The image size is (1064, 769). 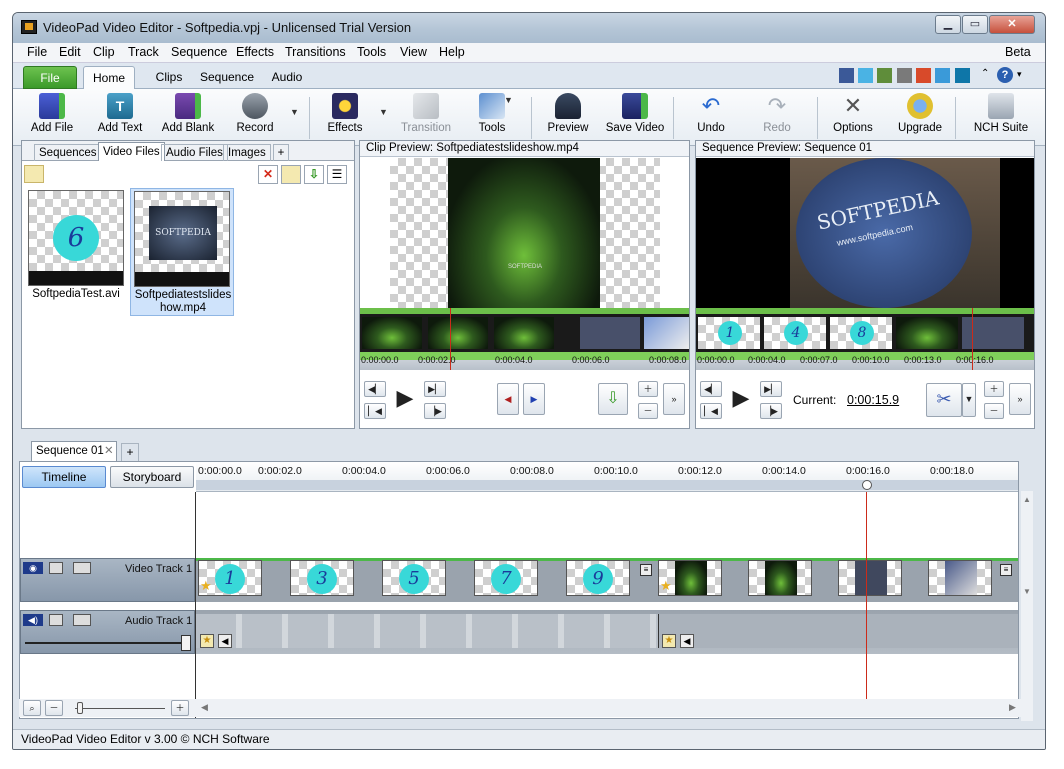 I want to click on video-track-lane: 1 ★ 3 5 7 9 ≡ ★ ≡, so click(x=607, y=580).